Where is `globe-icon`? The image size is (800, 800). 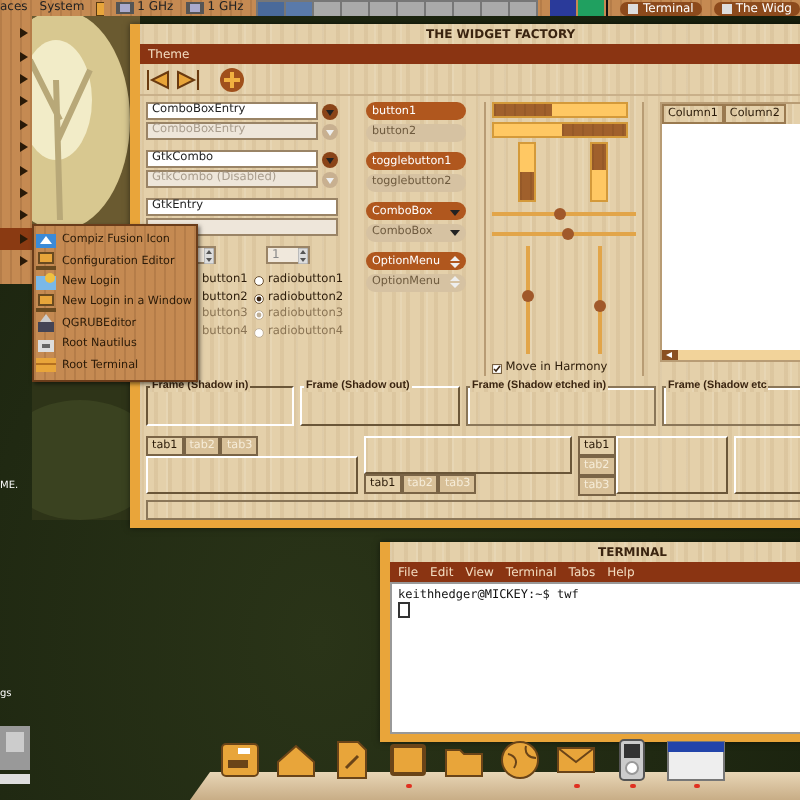
globe-icon is located at coordinates (520, 760).